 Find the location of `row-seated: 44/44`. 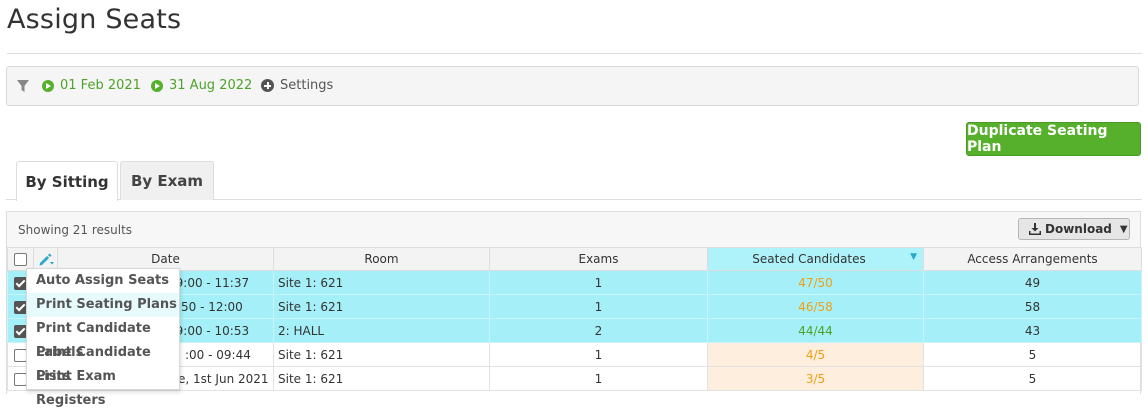

row-seated: 44/44 is located at coordinates (815, 330).